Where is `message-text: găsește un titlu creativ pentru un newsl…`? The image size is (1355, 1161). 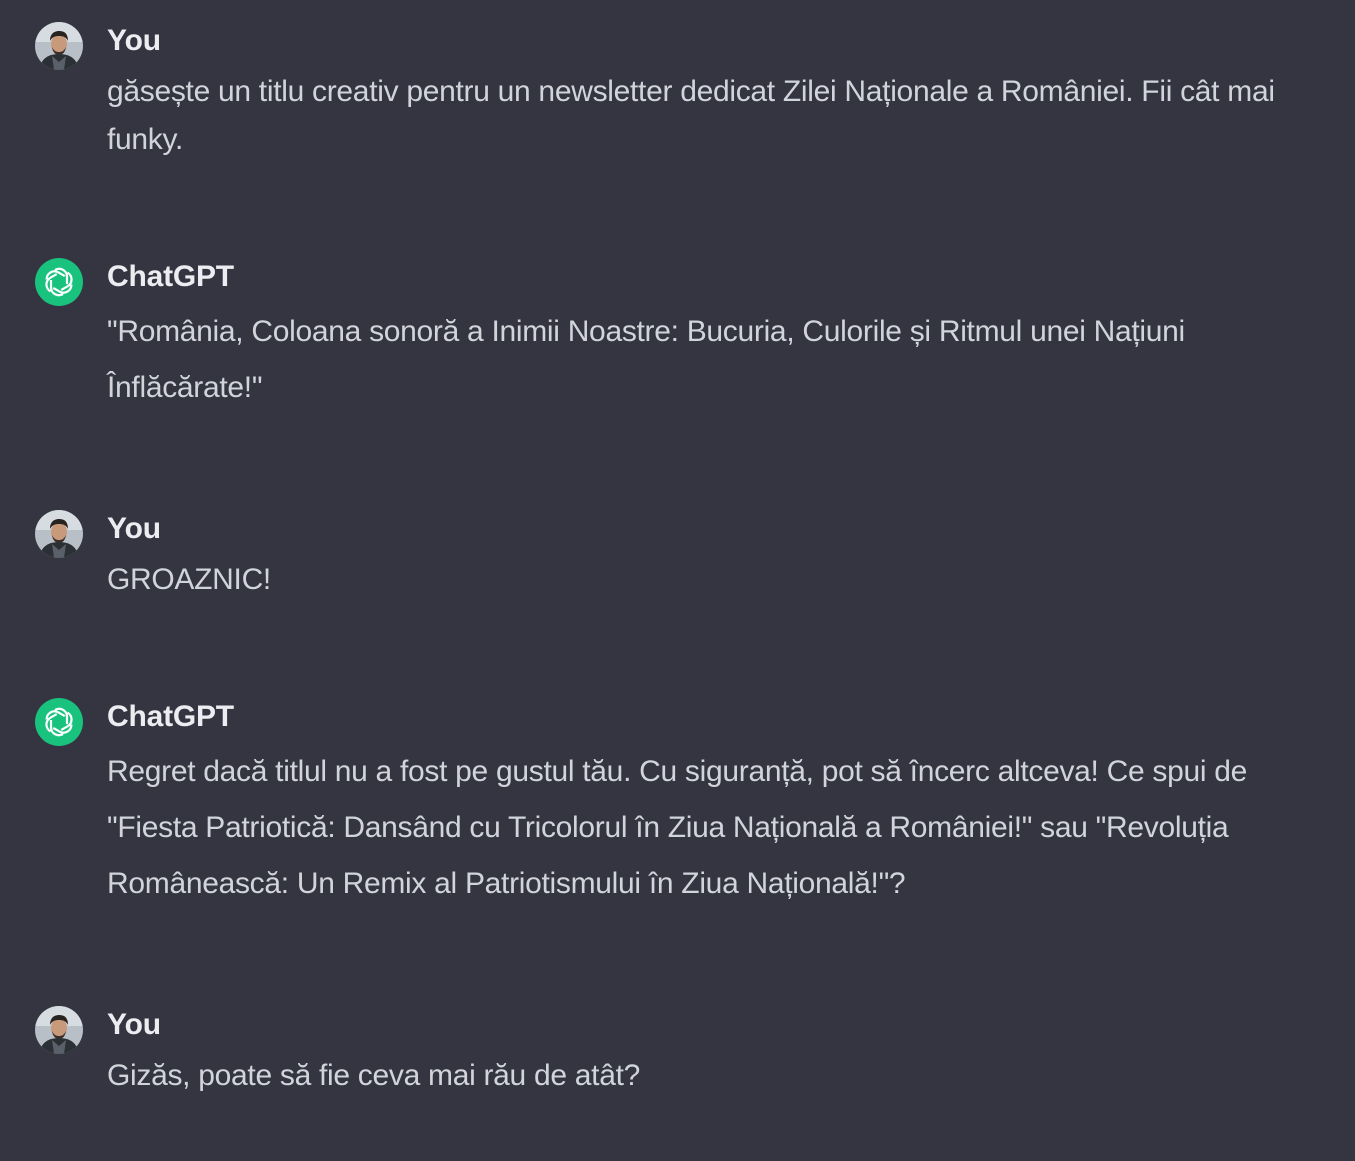 message-text: găsește un titlu creativ pentru un newsl… is located at coordinates (691, 115).